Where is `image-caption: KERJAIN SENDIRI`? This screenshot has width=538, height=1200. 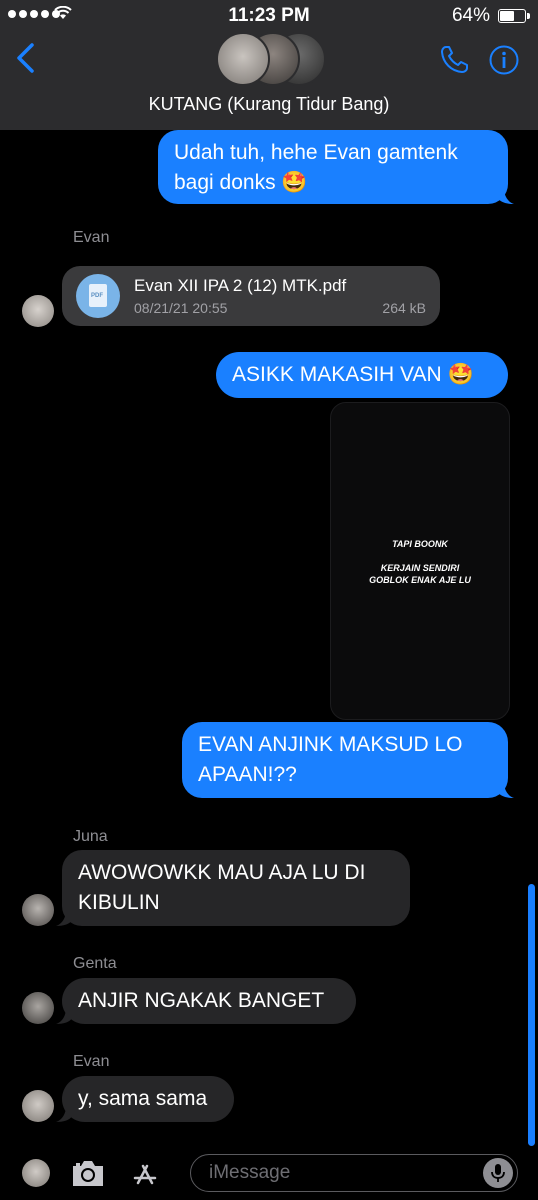
image-caption: KERJAIN SENDIRI is located at coordinates (420, 568).